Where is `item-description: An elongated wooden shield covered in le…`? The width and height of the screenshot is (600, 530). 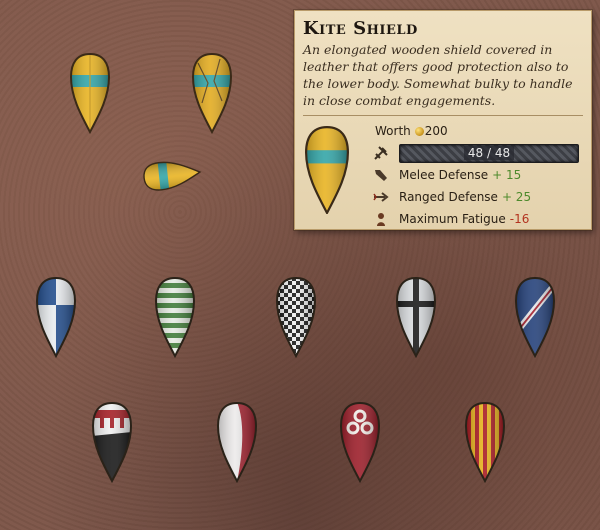
item-description: An elongated wooden shield covered in le… is located at coordinates (438, 75).